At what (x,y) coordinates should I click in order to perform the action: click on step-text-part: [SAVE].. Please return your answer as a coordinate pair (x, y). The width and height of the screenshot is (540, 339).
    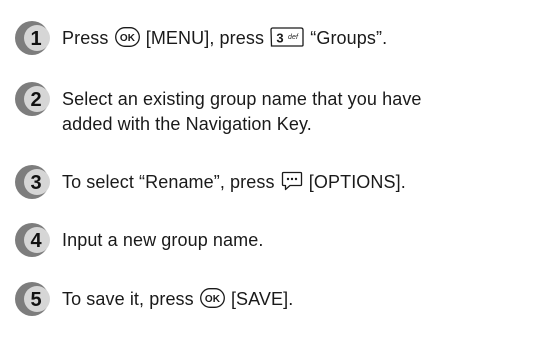
    Looking at the image, I should click on (259, 299).